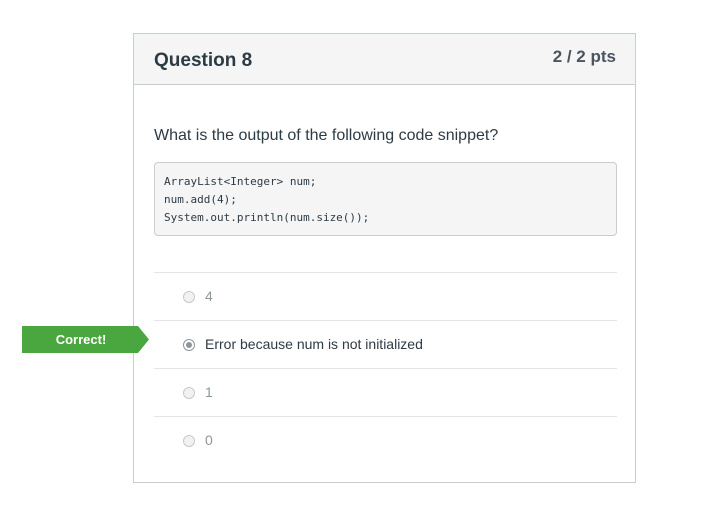 The width and height of the screenshot is (724, 516). I want to click on answer-label: 0, so click(209, 440).